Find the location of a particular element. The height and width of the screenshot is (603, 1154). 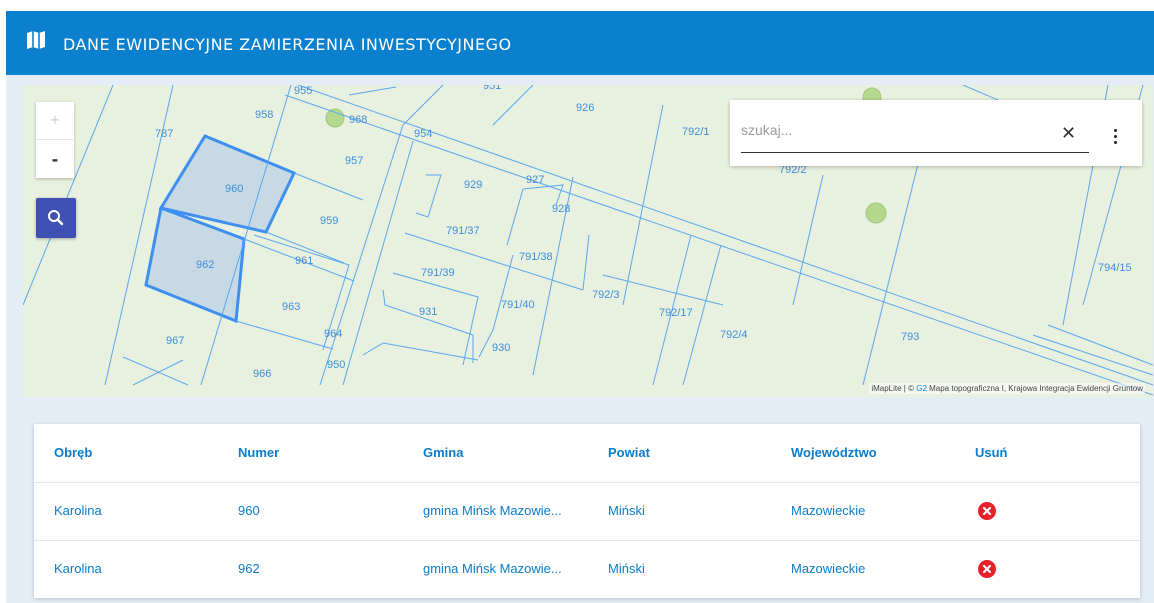

zoom-in-button: + is located at coordinates (55, 121).